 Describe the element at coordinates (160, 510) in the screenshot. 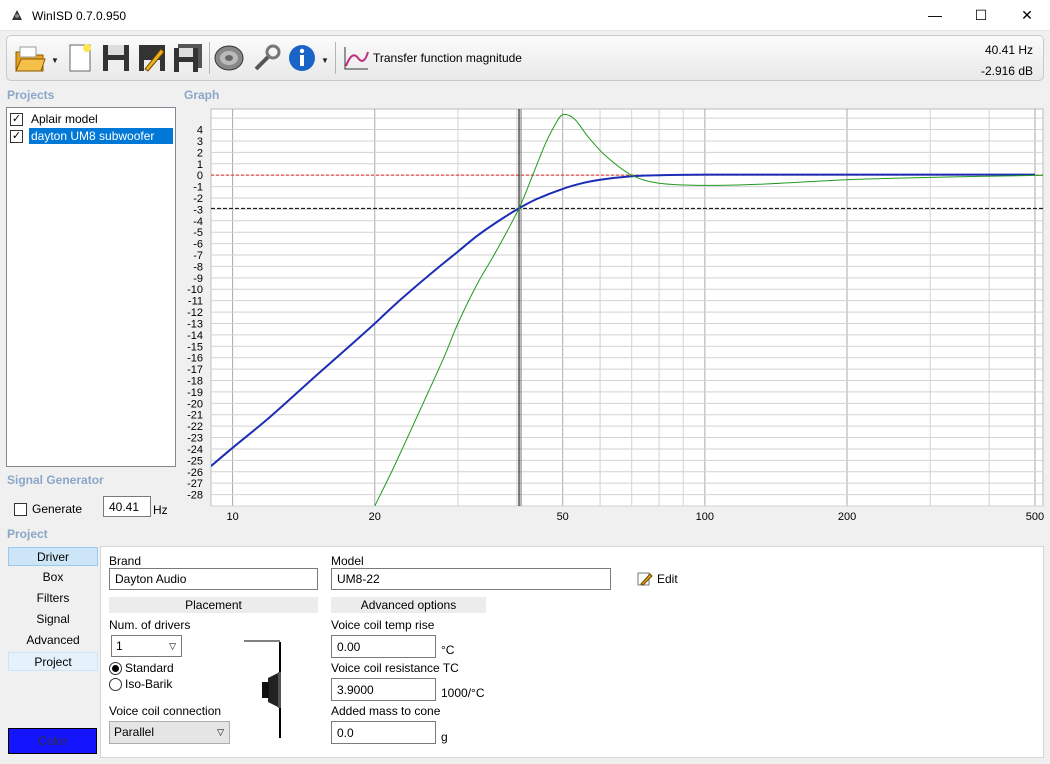

I see `generator-unit: Hz` at that location.